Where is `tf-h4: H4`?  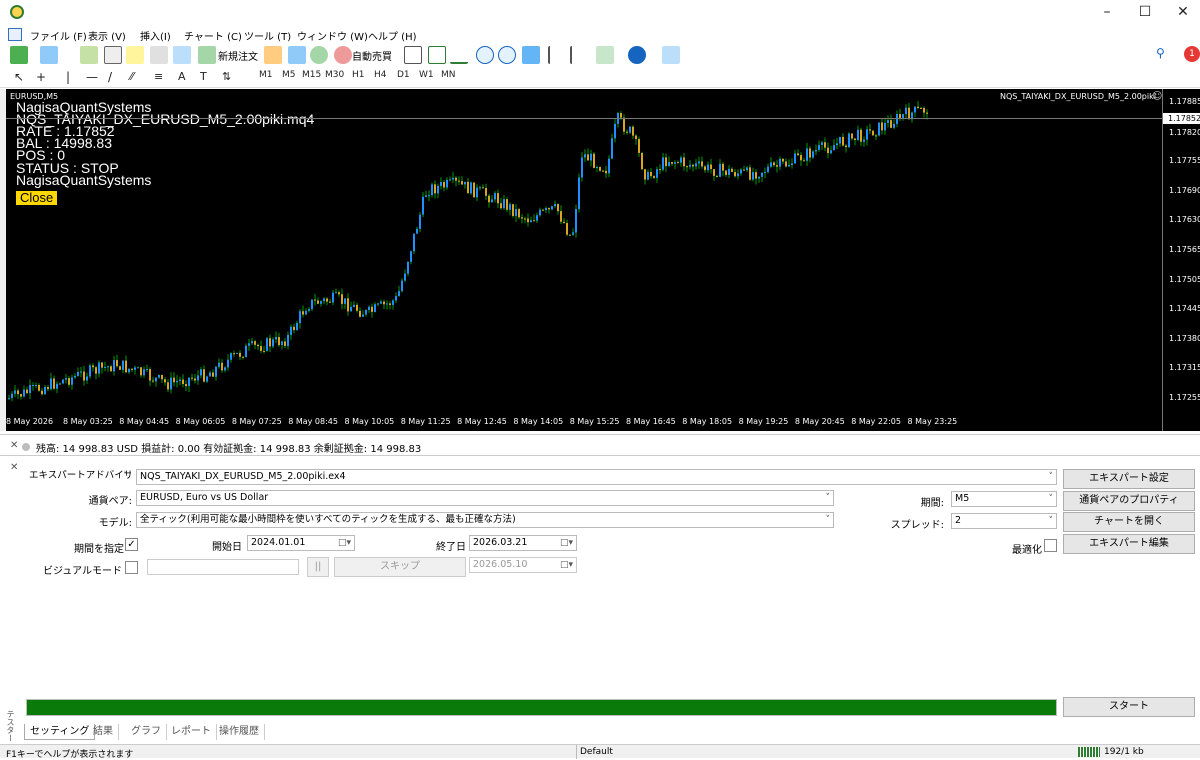
tf-h4: H4 is located at coordinates (380, 75).